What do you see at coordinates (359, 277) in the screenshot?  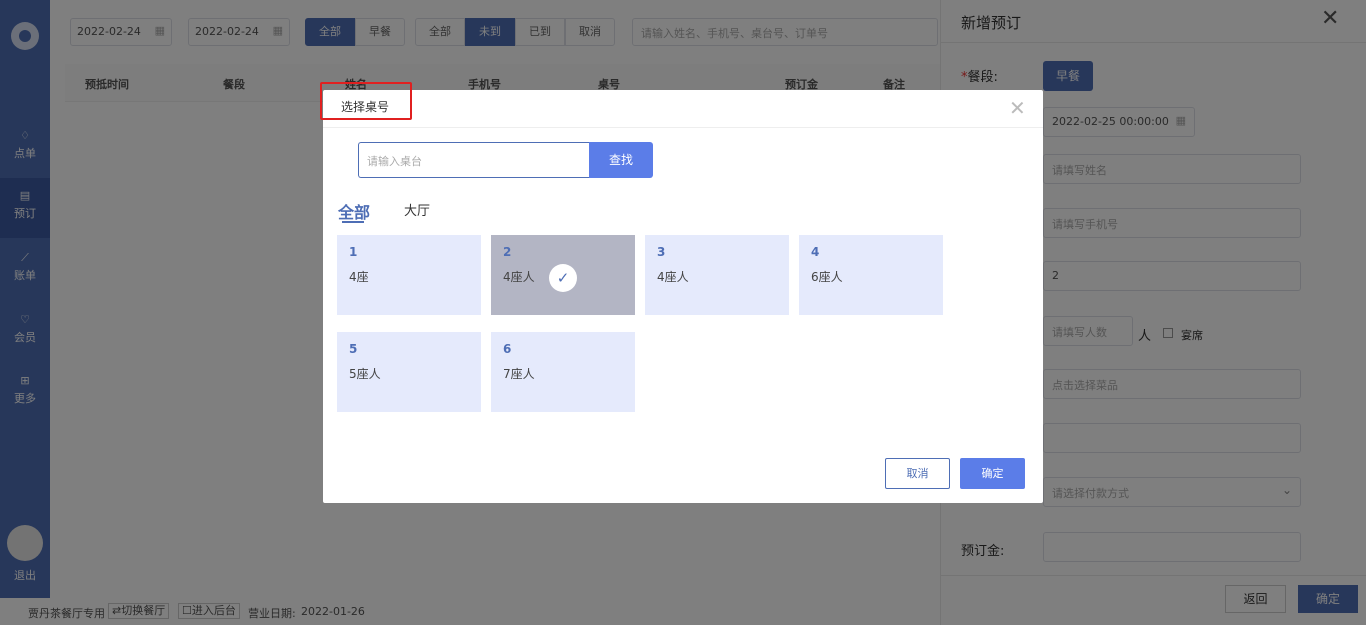 I see `table-seats: 4座` at bounding box center [359, 277].